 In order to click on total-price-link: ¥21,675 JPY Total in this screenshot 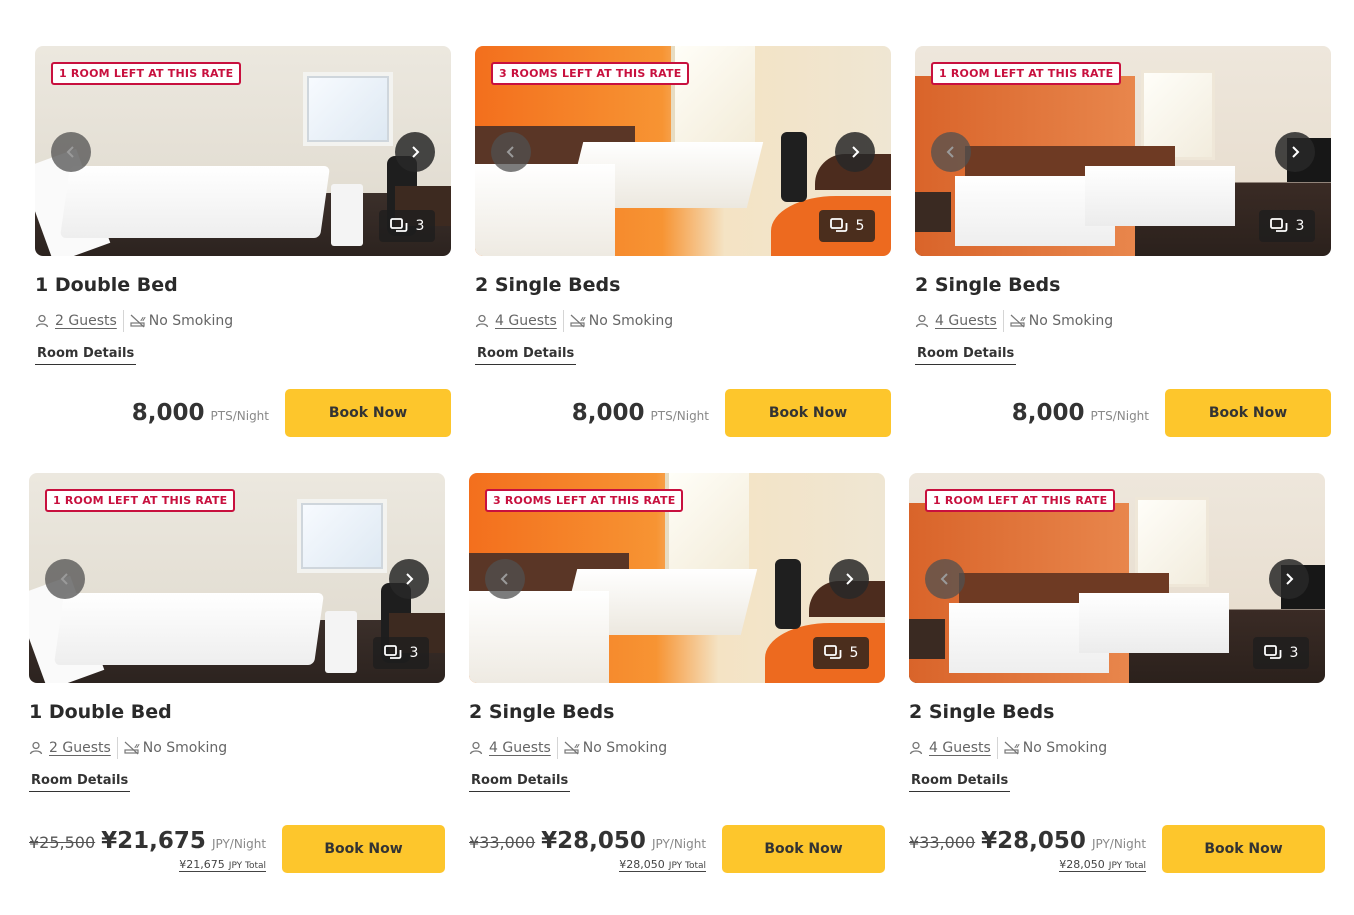, I will do `click(148, 864)`.